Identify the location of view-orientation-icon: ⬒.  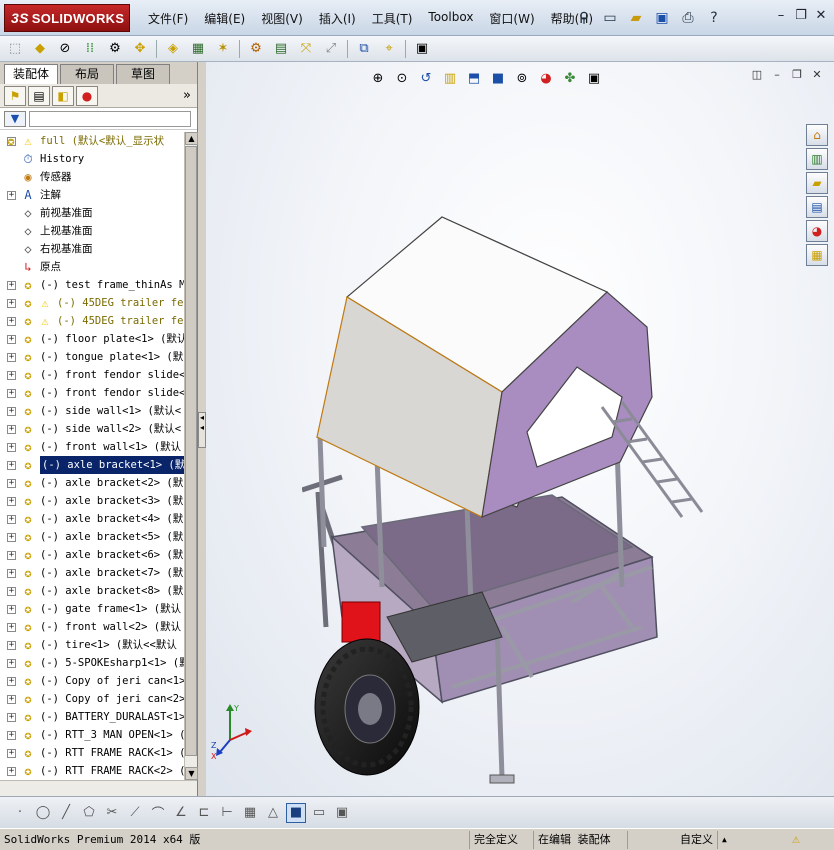
(474, 78).